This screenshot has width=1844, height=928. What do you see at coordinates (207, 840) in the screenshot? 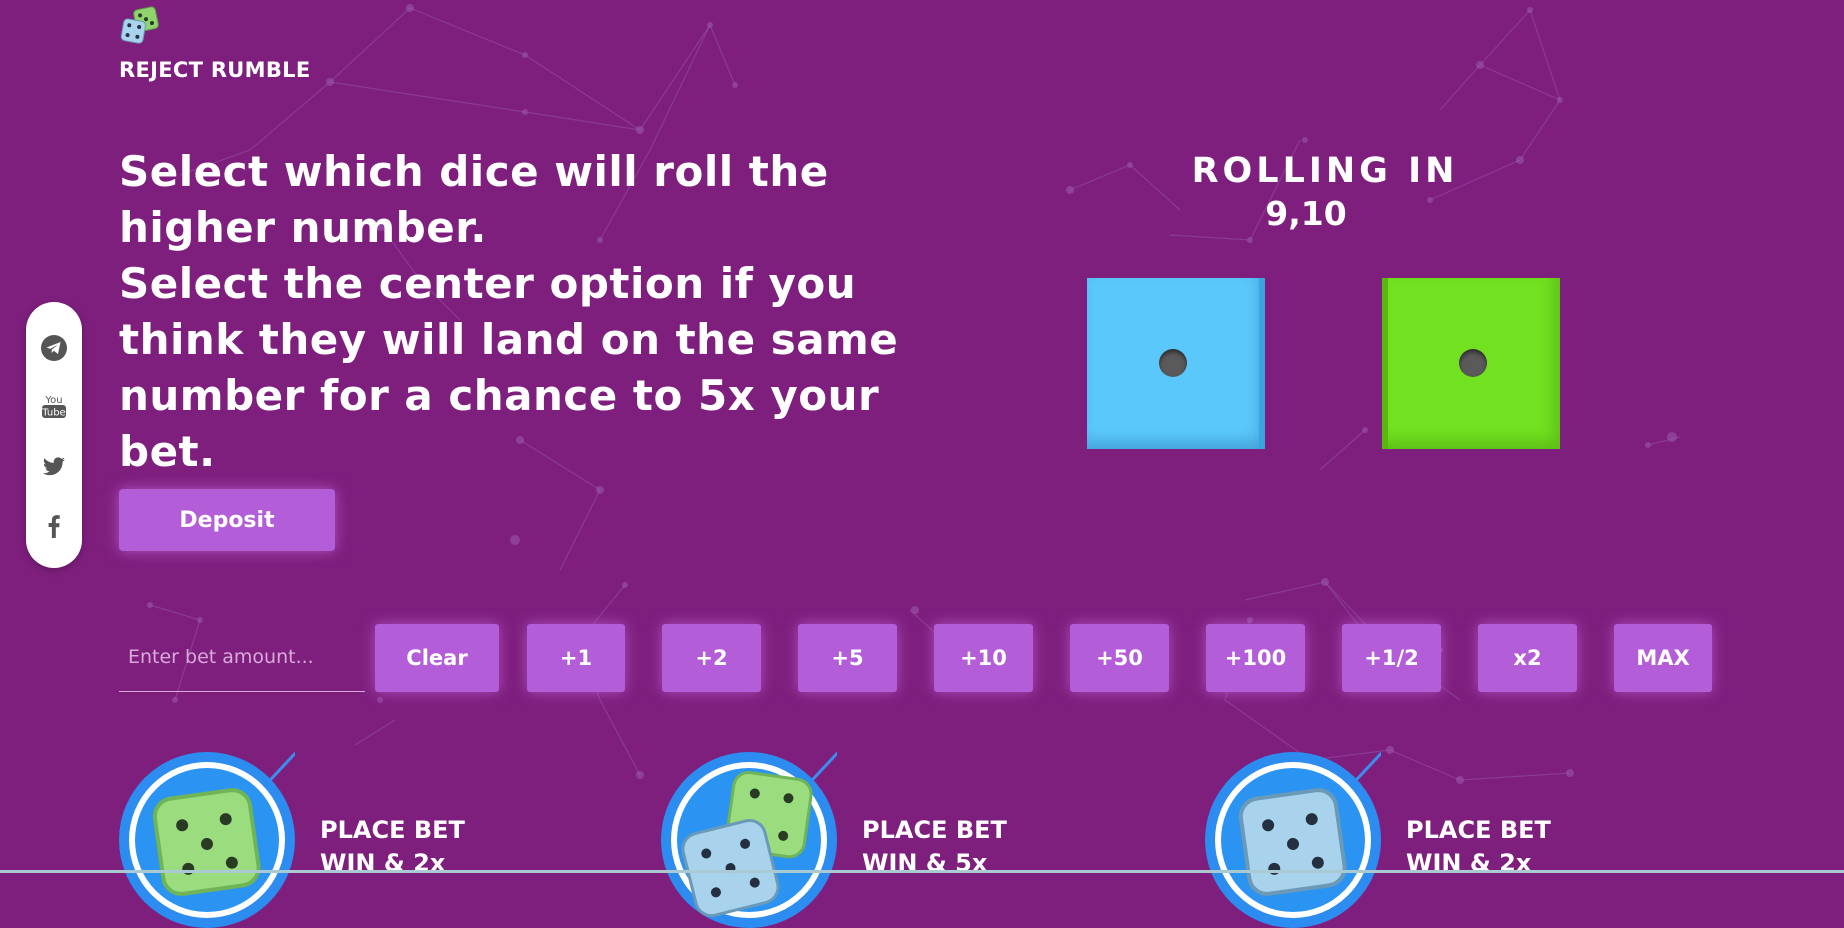
I see `green-die-icon` at bounding box center [207, 840].